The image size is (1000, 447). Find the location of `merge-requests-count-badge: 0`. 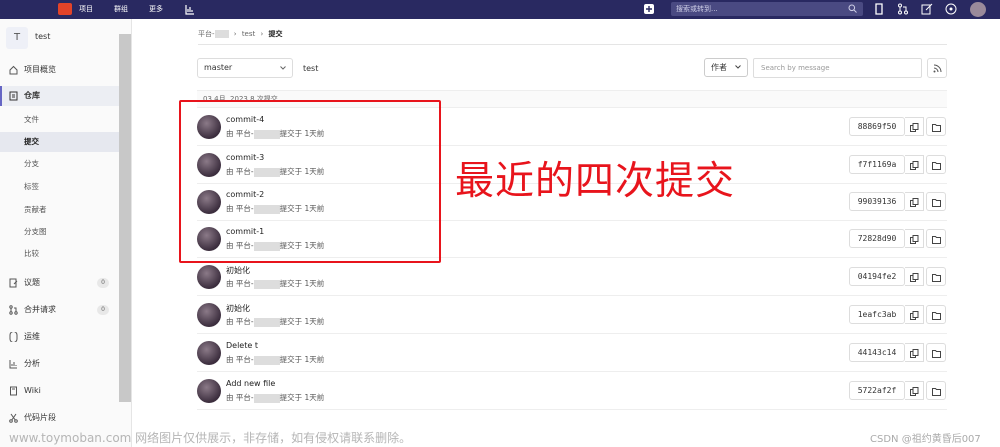

merge-requests-count-badge: 0 is located at coordinates (103, 310).